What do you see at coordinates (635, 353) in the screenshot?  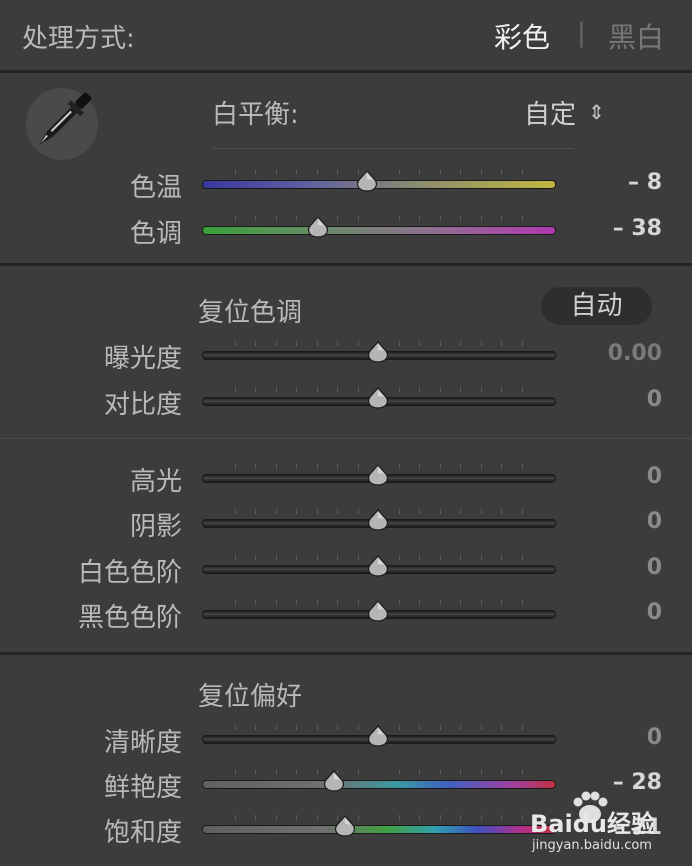 I see `slider-value: 0.00` at bounding box center [635, 353].